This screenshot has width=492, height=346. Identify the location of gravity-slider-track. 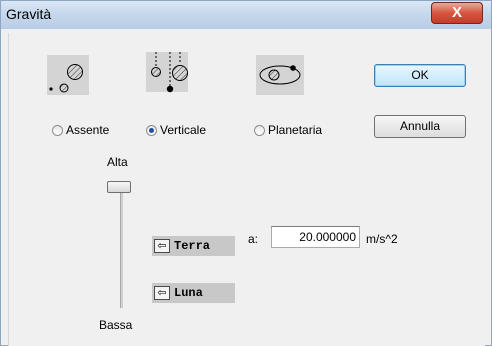
(121, 249).